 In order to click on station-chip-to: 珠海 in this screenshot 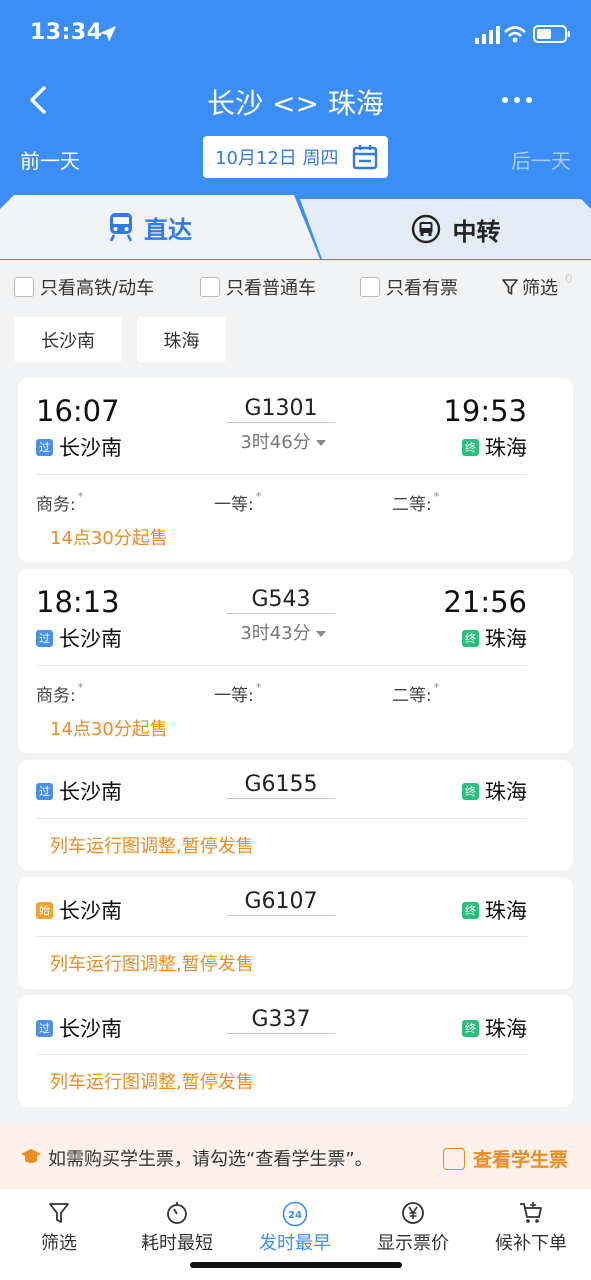, I will do `click(181, 339)`.